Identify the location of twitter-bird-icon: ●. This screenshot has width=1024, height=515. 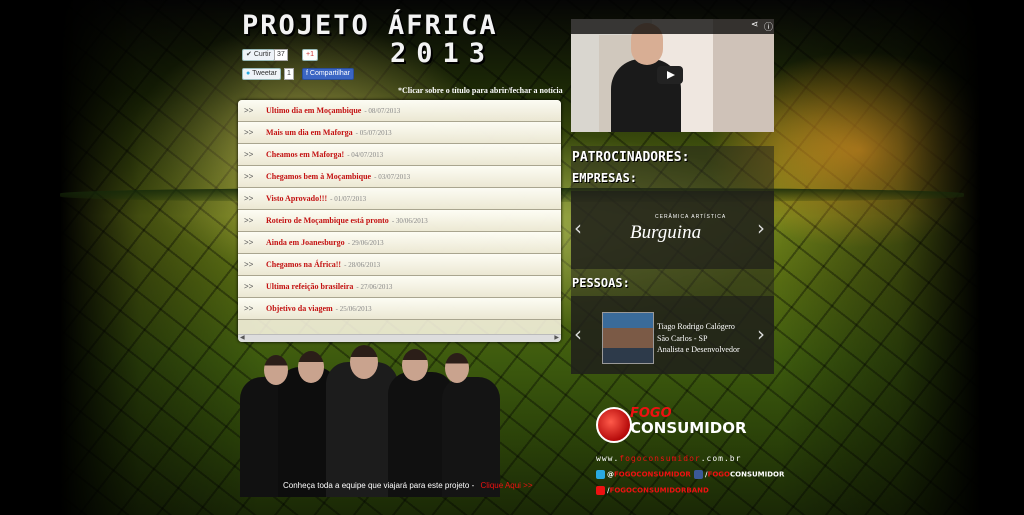
(248, 73).